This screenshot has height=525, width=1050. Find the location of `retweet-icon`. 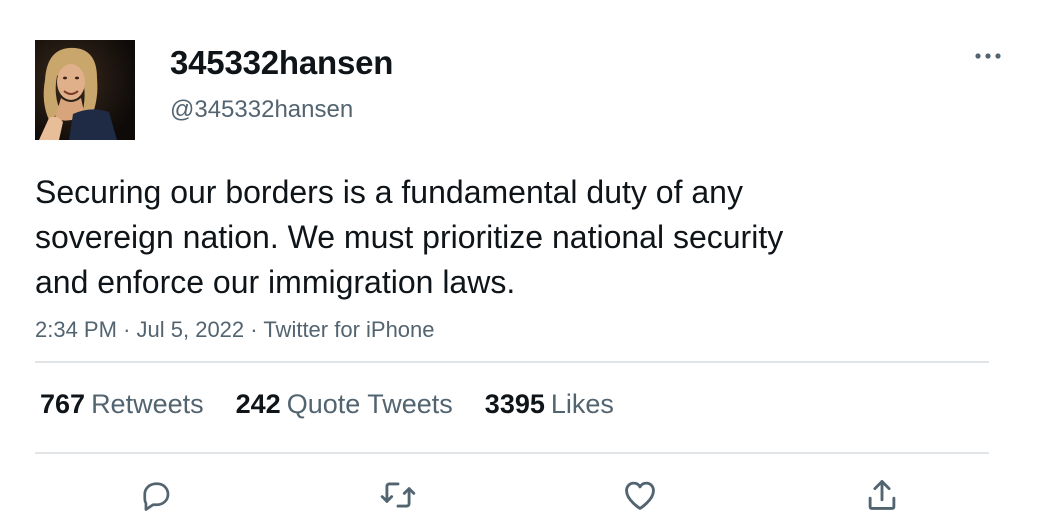

retweet-icon is located at coordinates (398, 495).